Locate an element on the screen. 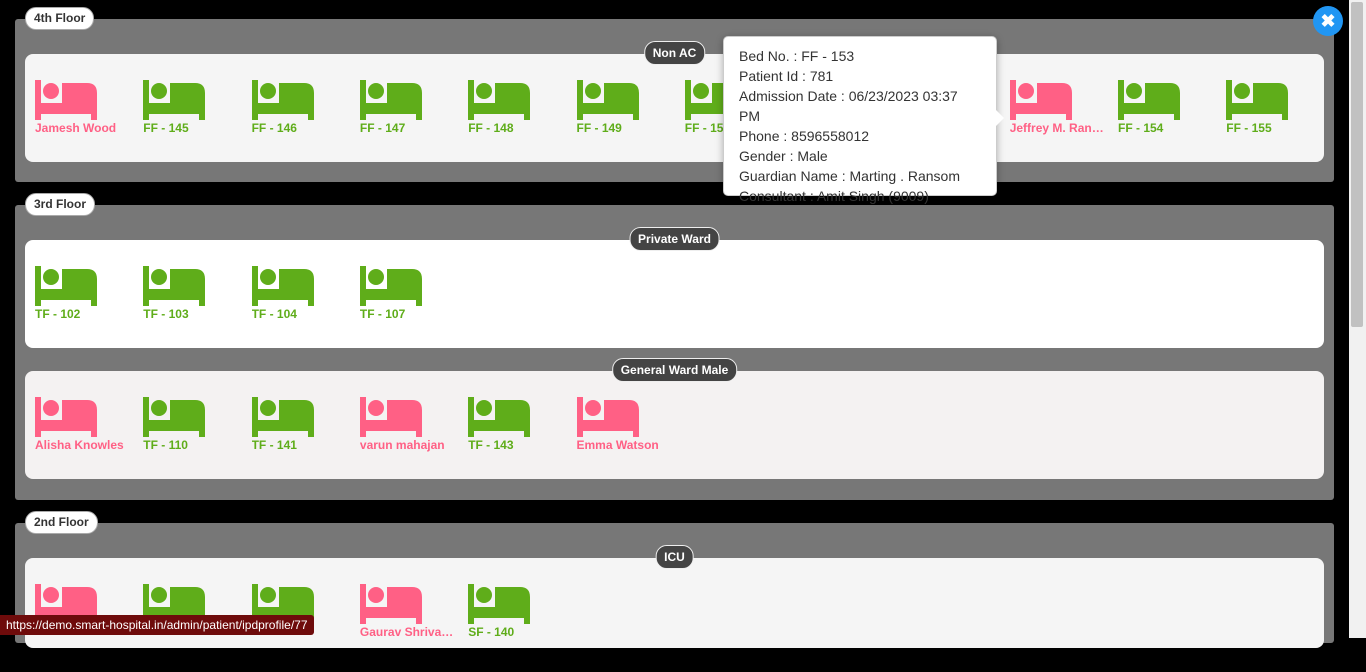 The height and width of the screenshot is (672, 1366). tooltip-bed-no: Bed No. : FF - 153 is located at coordinates (797, 56).